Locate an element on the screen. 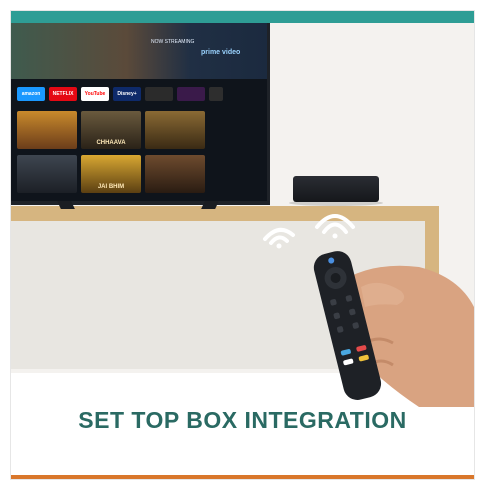 This screenshot has height=483, width=479. content-tile: JAI BHIM is located at coordinates (111, 174).